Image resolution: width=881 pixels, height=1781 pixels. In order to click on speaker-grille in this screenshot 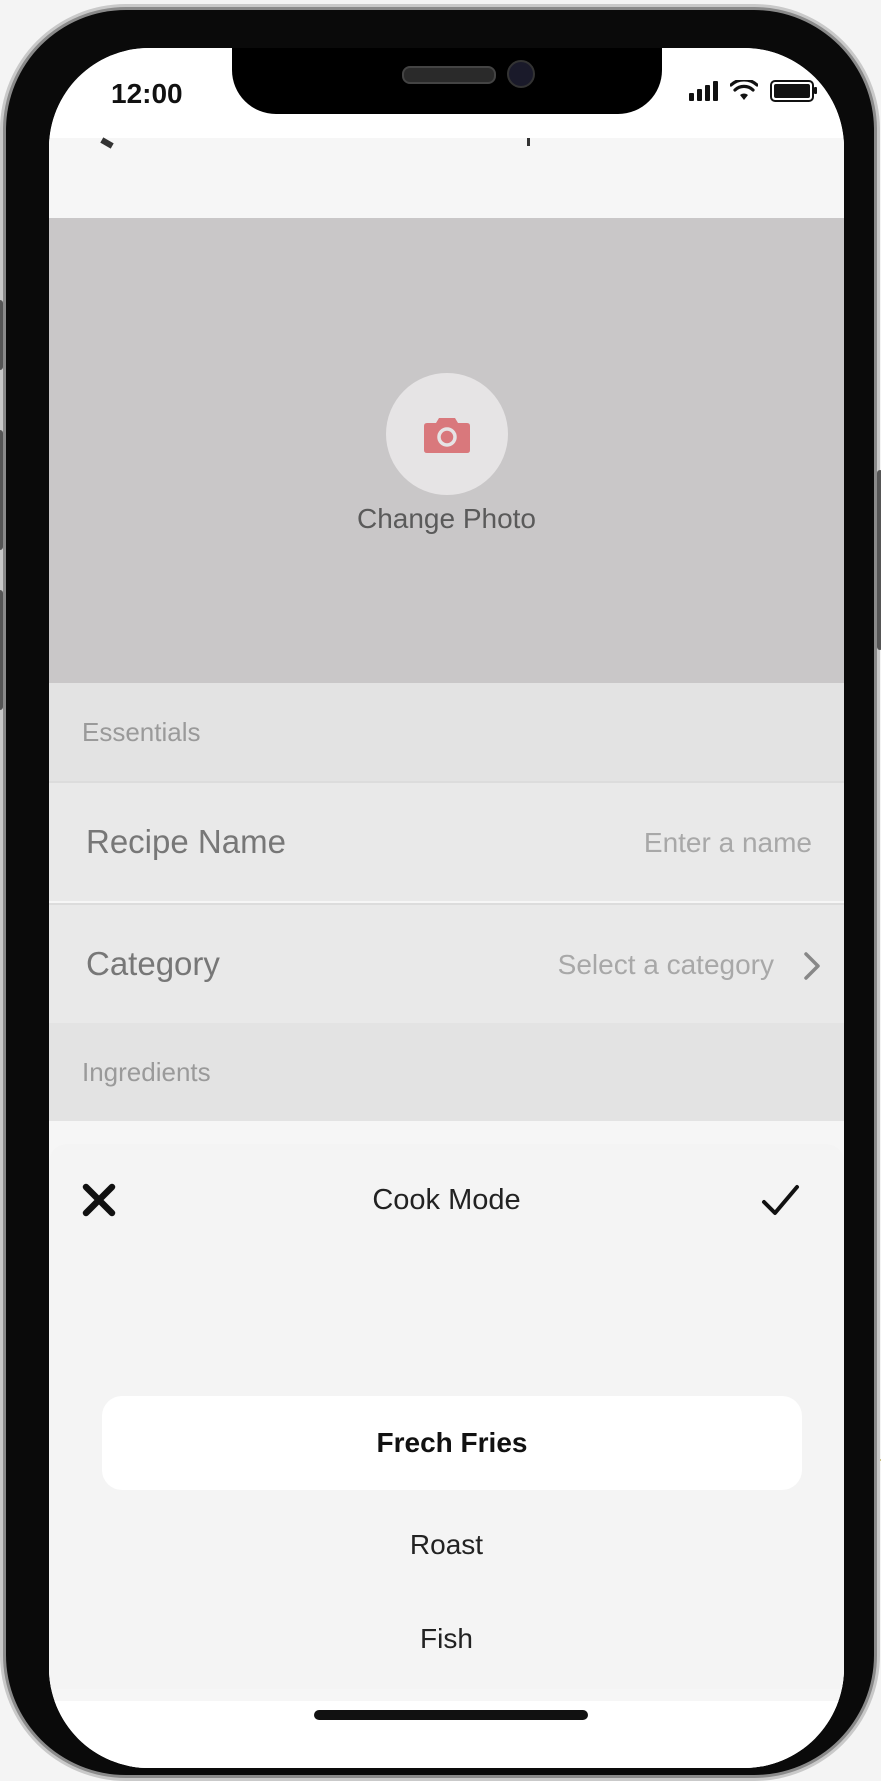, I will do `click(449, 75)`.